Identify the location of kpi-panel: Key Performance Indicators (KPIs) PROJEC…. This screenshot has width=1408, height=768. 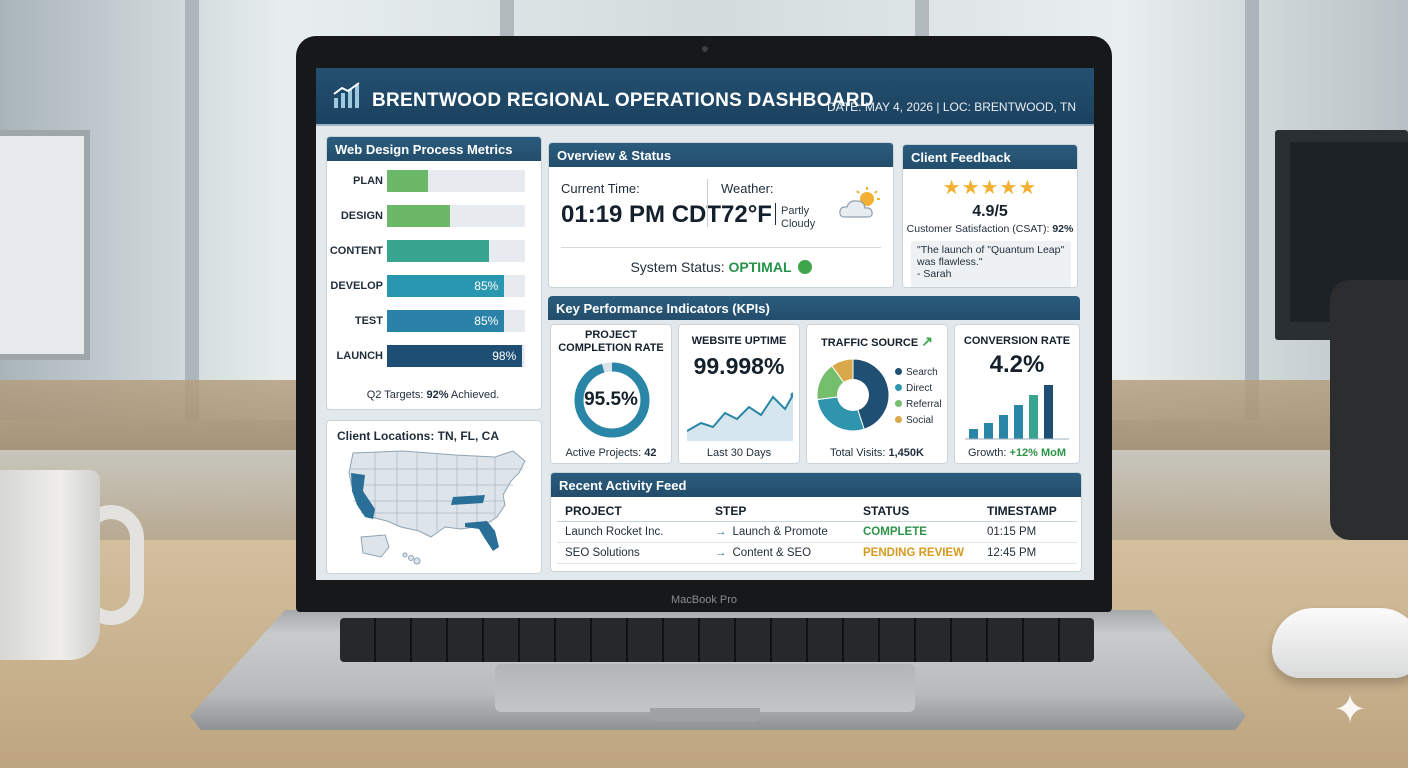
(814, 380).